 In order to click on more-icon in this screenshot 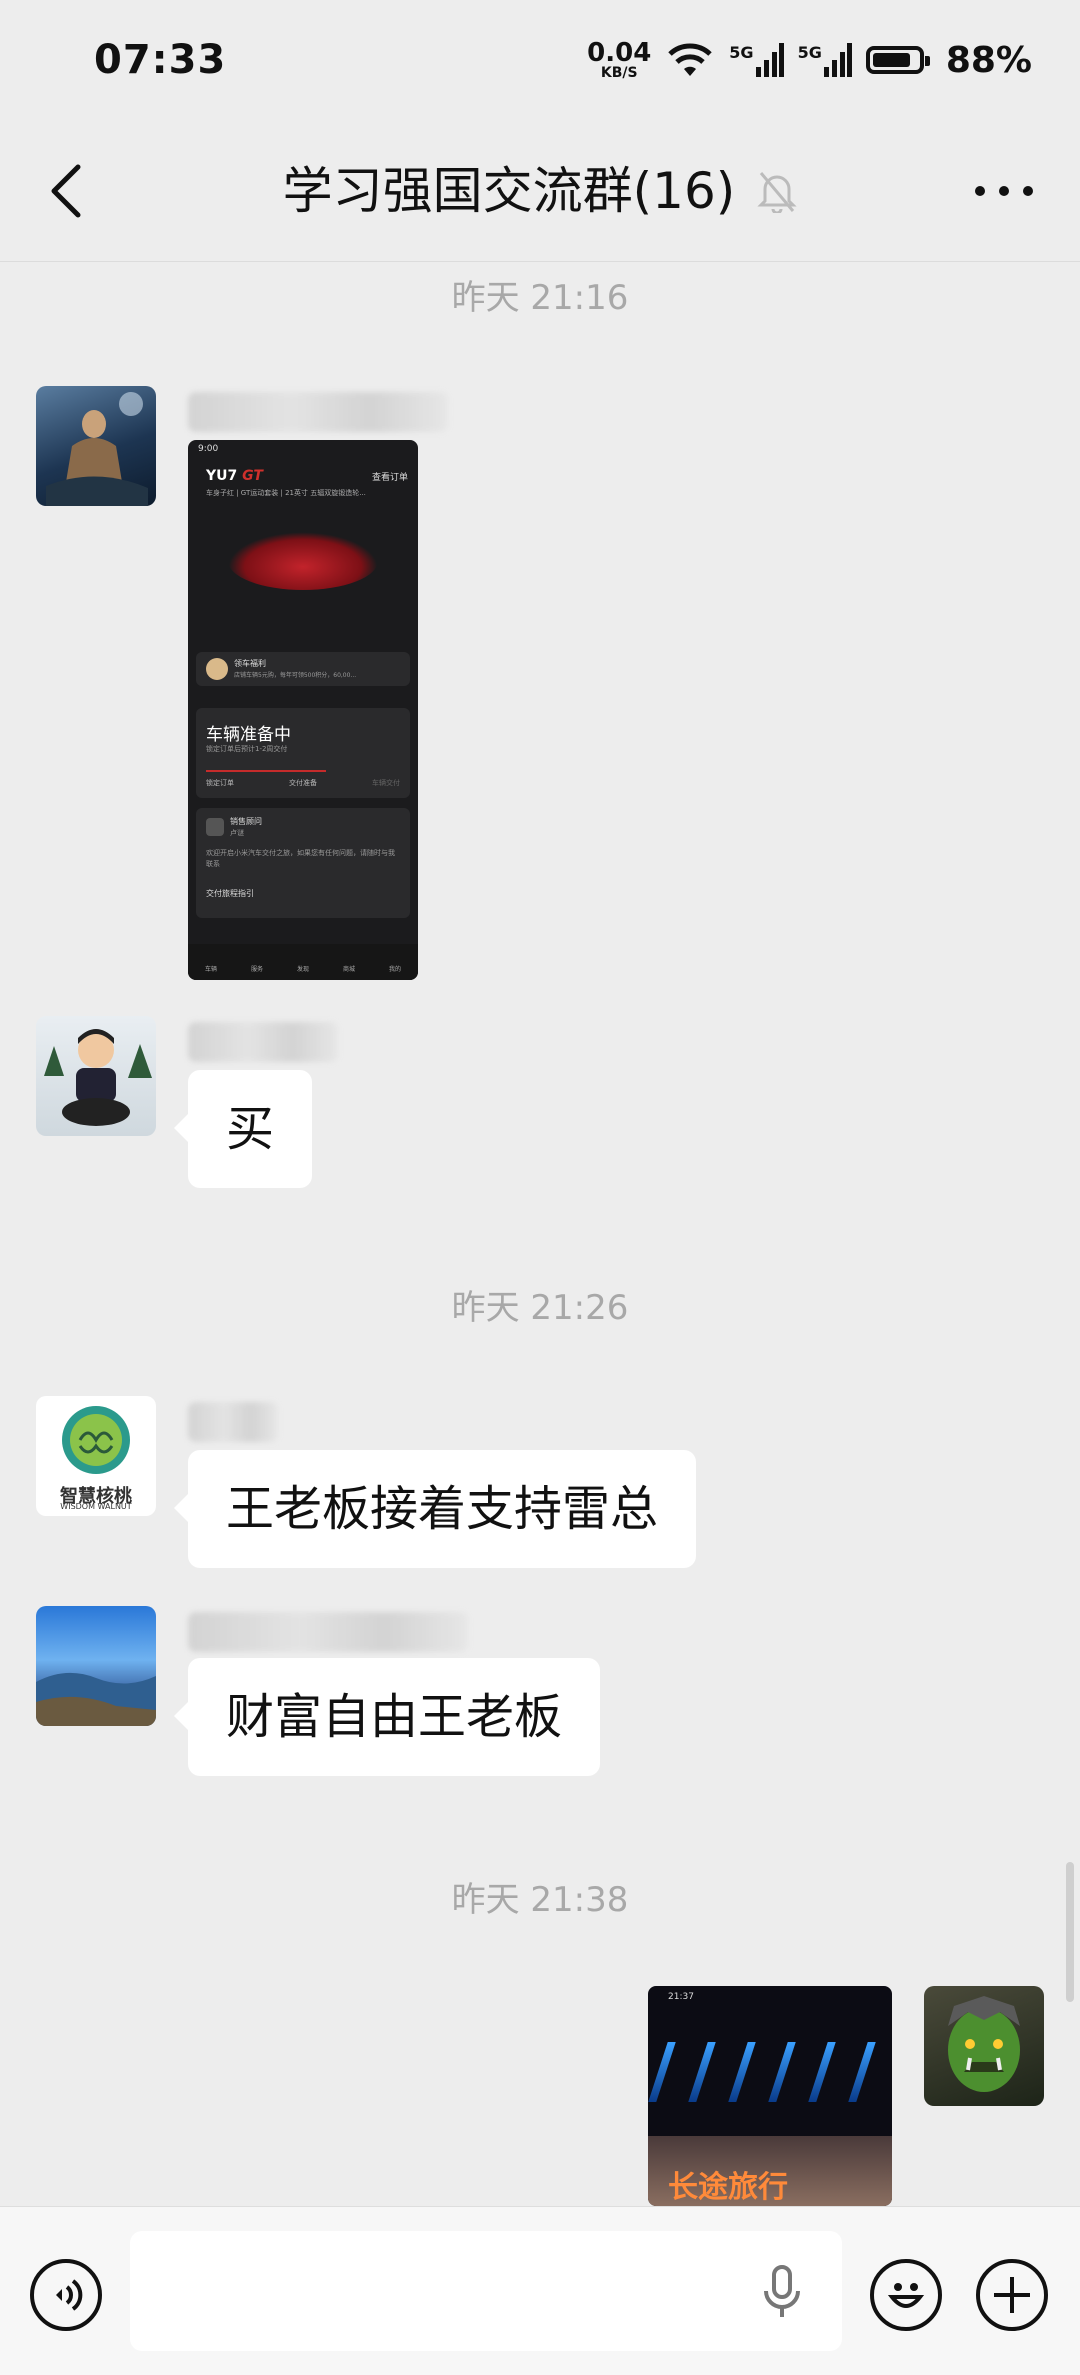, I will do `click(1004, 191)`.